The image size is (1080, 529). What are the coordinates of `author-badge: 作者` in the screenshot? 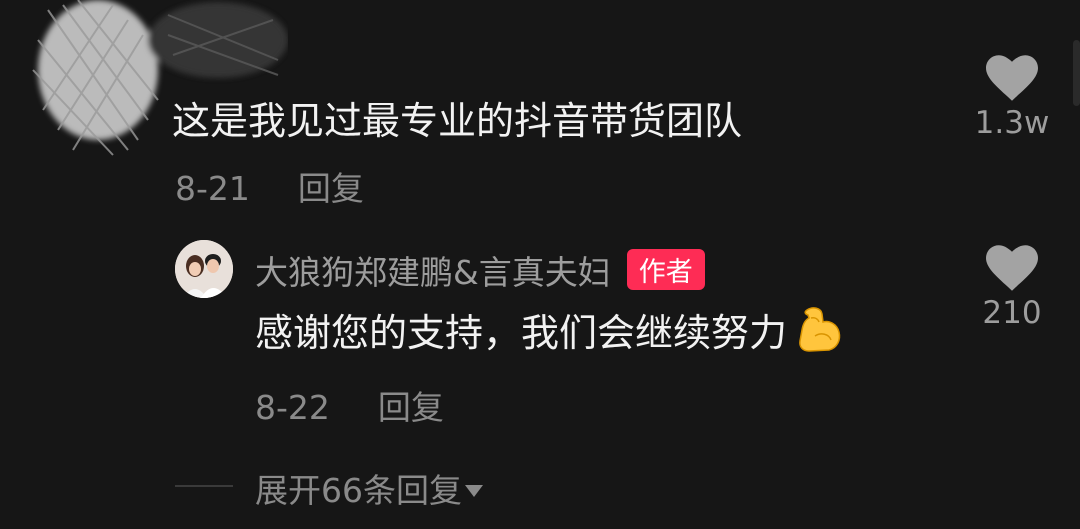 It's located at (665, 269).